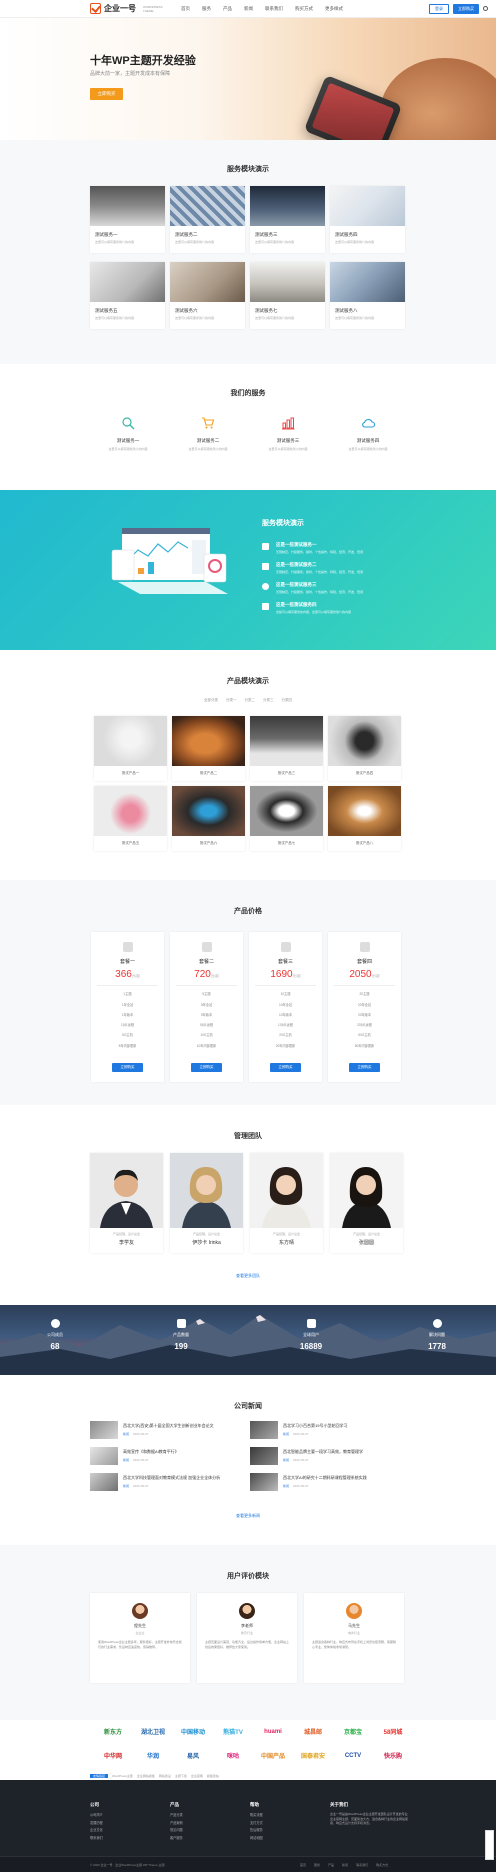 Image resolution: width=496 pixels, height=1872 pixels. Describe the element at coordinates (106, 94) in the screenshot. I see `hero-buy-button: 立即购买` at that location.